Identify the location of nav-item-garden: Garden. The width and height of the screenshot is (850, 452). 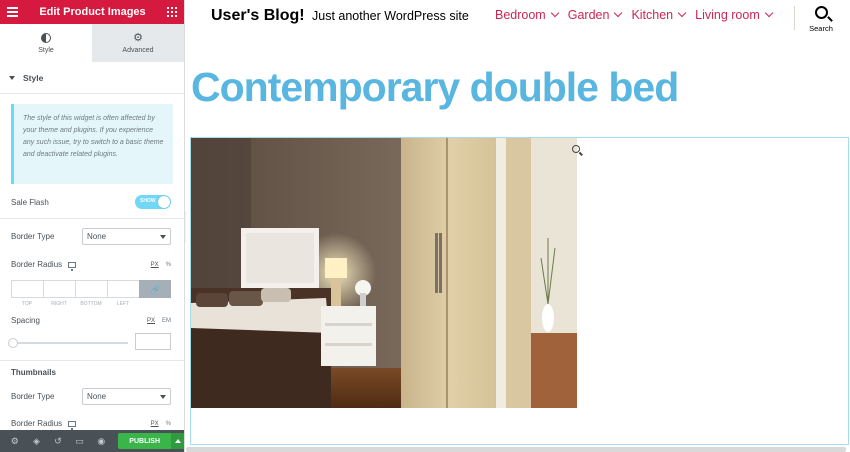
(595, 15).